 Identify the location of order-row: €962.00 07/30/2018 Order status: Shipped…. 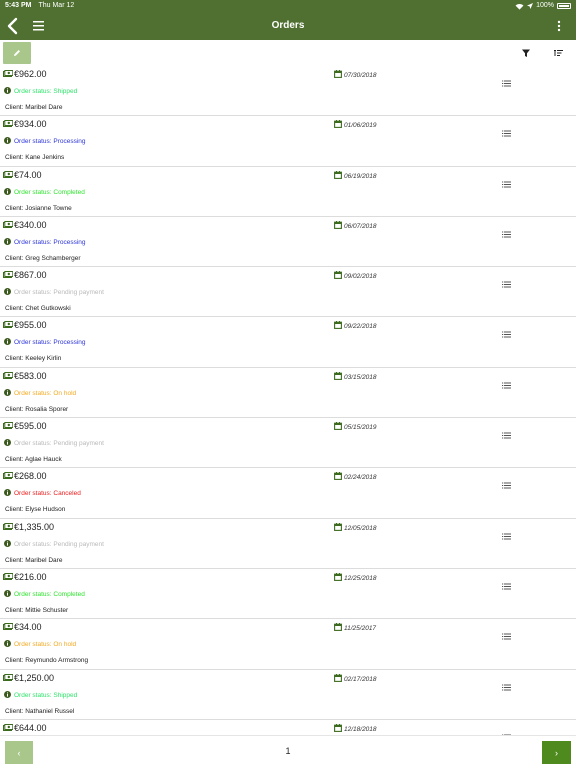
(288, 91).